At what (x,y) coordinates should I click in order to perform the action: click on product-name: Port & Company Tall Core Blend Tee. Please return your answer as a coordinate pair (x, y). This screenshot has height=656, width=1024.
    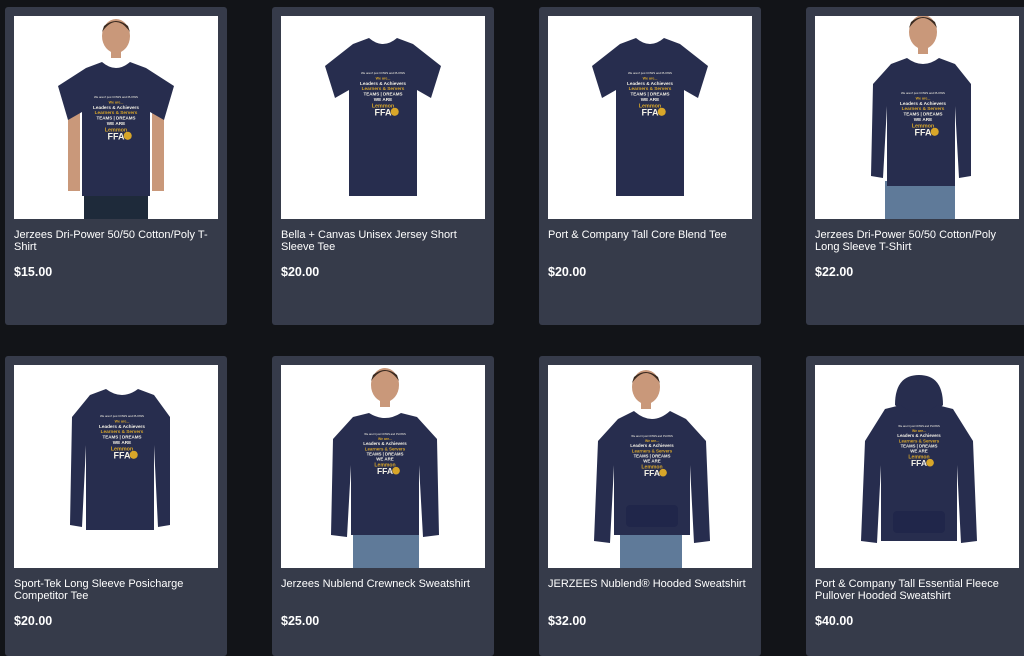
    Looking at the image, I should click on (651, 235).